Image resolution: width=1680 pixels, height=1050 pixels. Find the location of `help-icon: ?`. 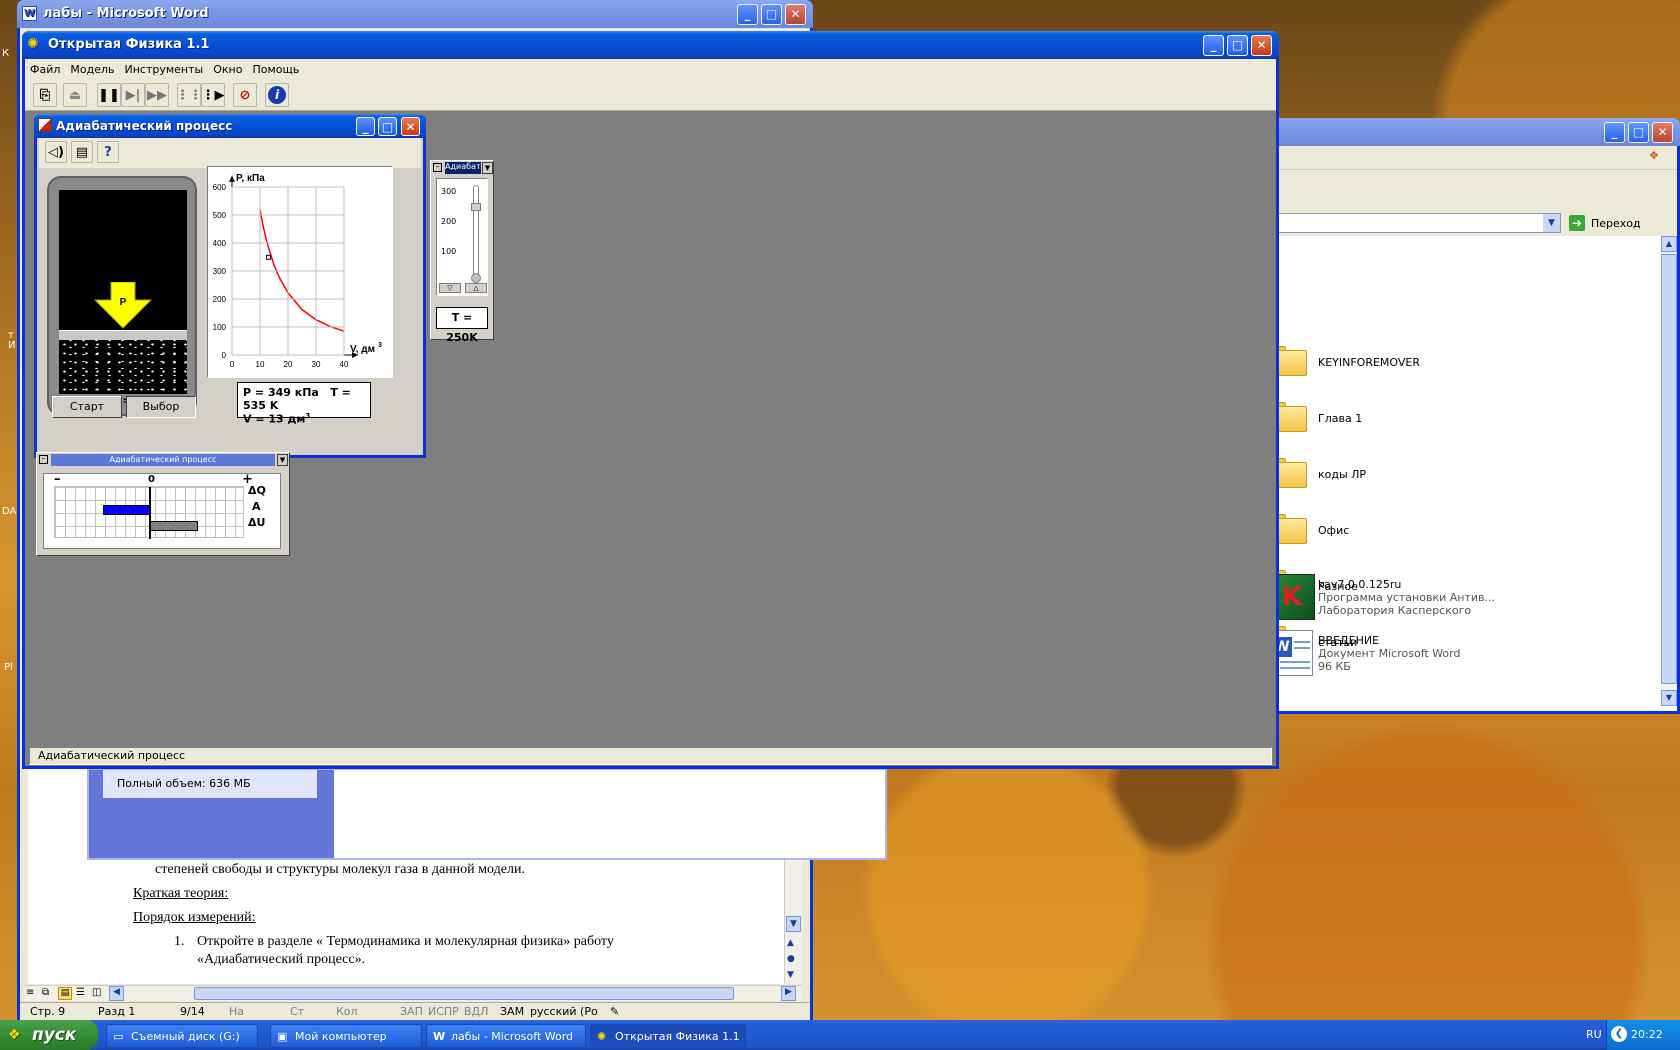

help-icon: ? is located at coordinates (108, 152).